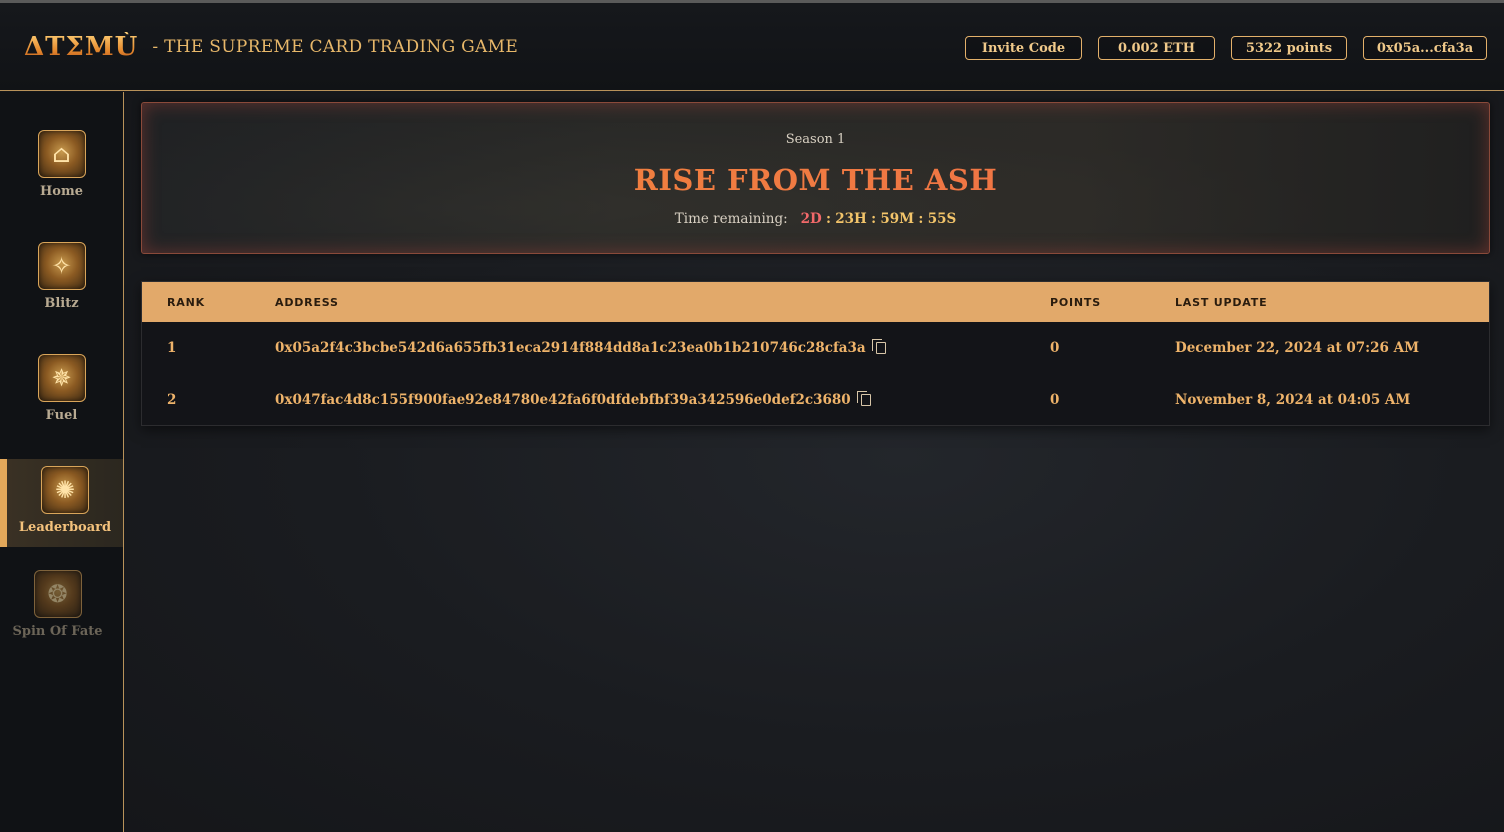  Describe the element at coordinates (81, 47) in the screenshot. I see `atemu-logo: ΔΤΣΜÙ` at that location.